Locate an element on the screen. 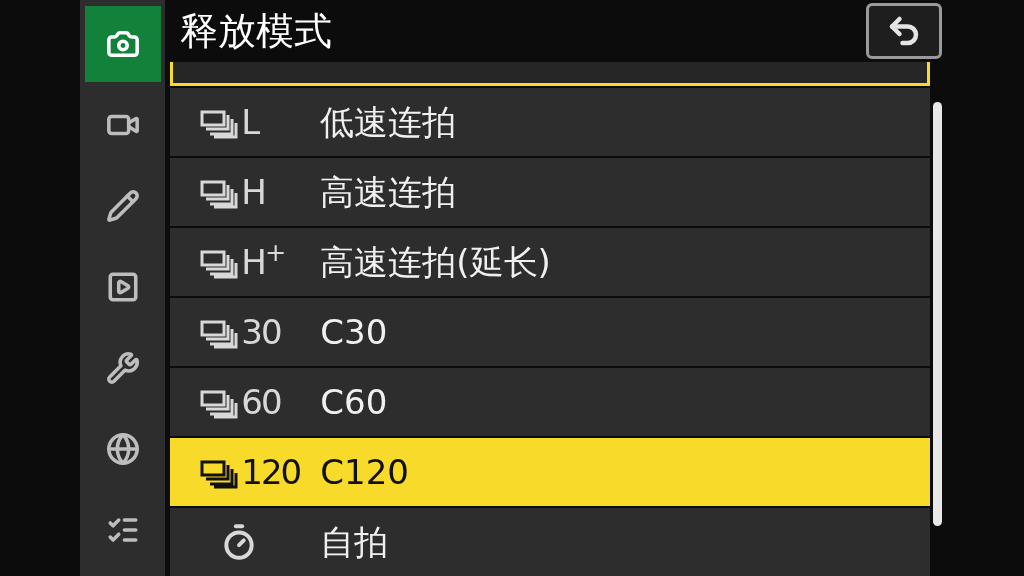 The image size is (1024, 576). mode-code: 120 is located at coordinates (271, 472).